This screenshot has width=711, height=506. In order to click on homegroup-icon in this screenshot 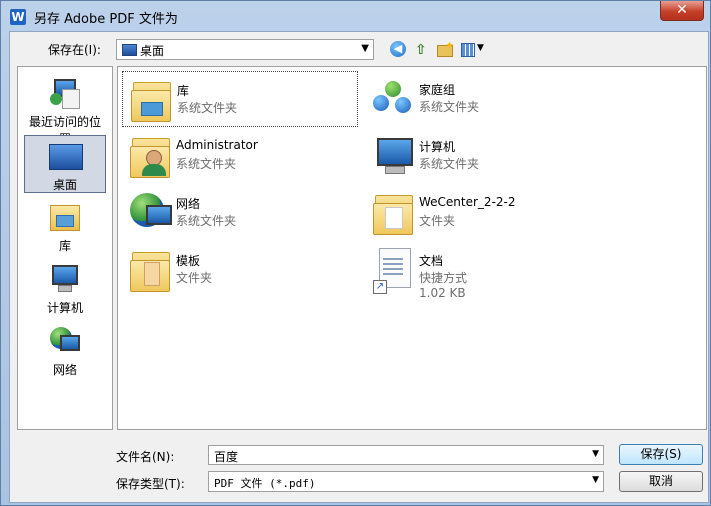, I will do `click(393, 99)`.